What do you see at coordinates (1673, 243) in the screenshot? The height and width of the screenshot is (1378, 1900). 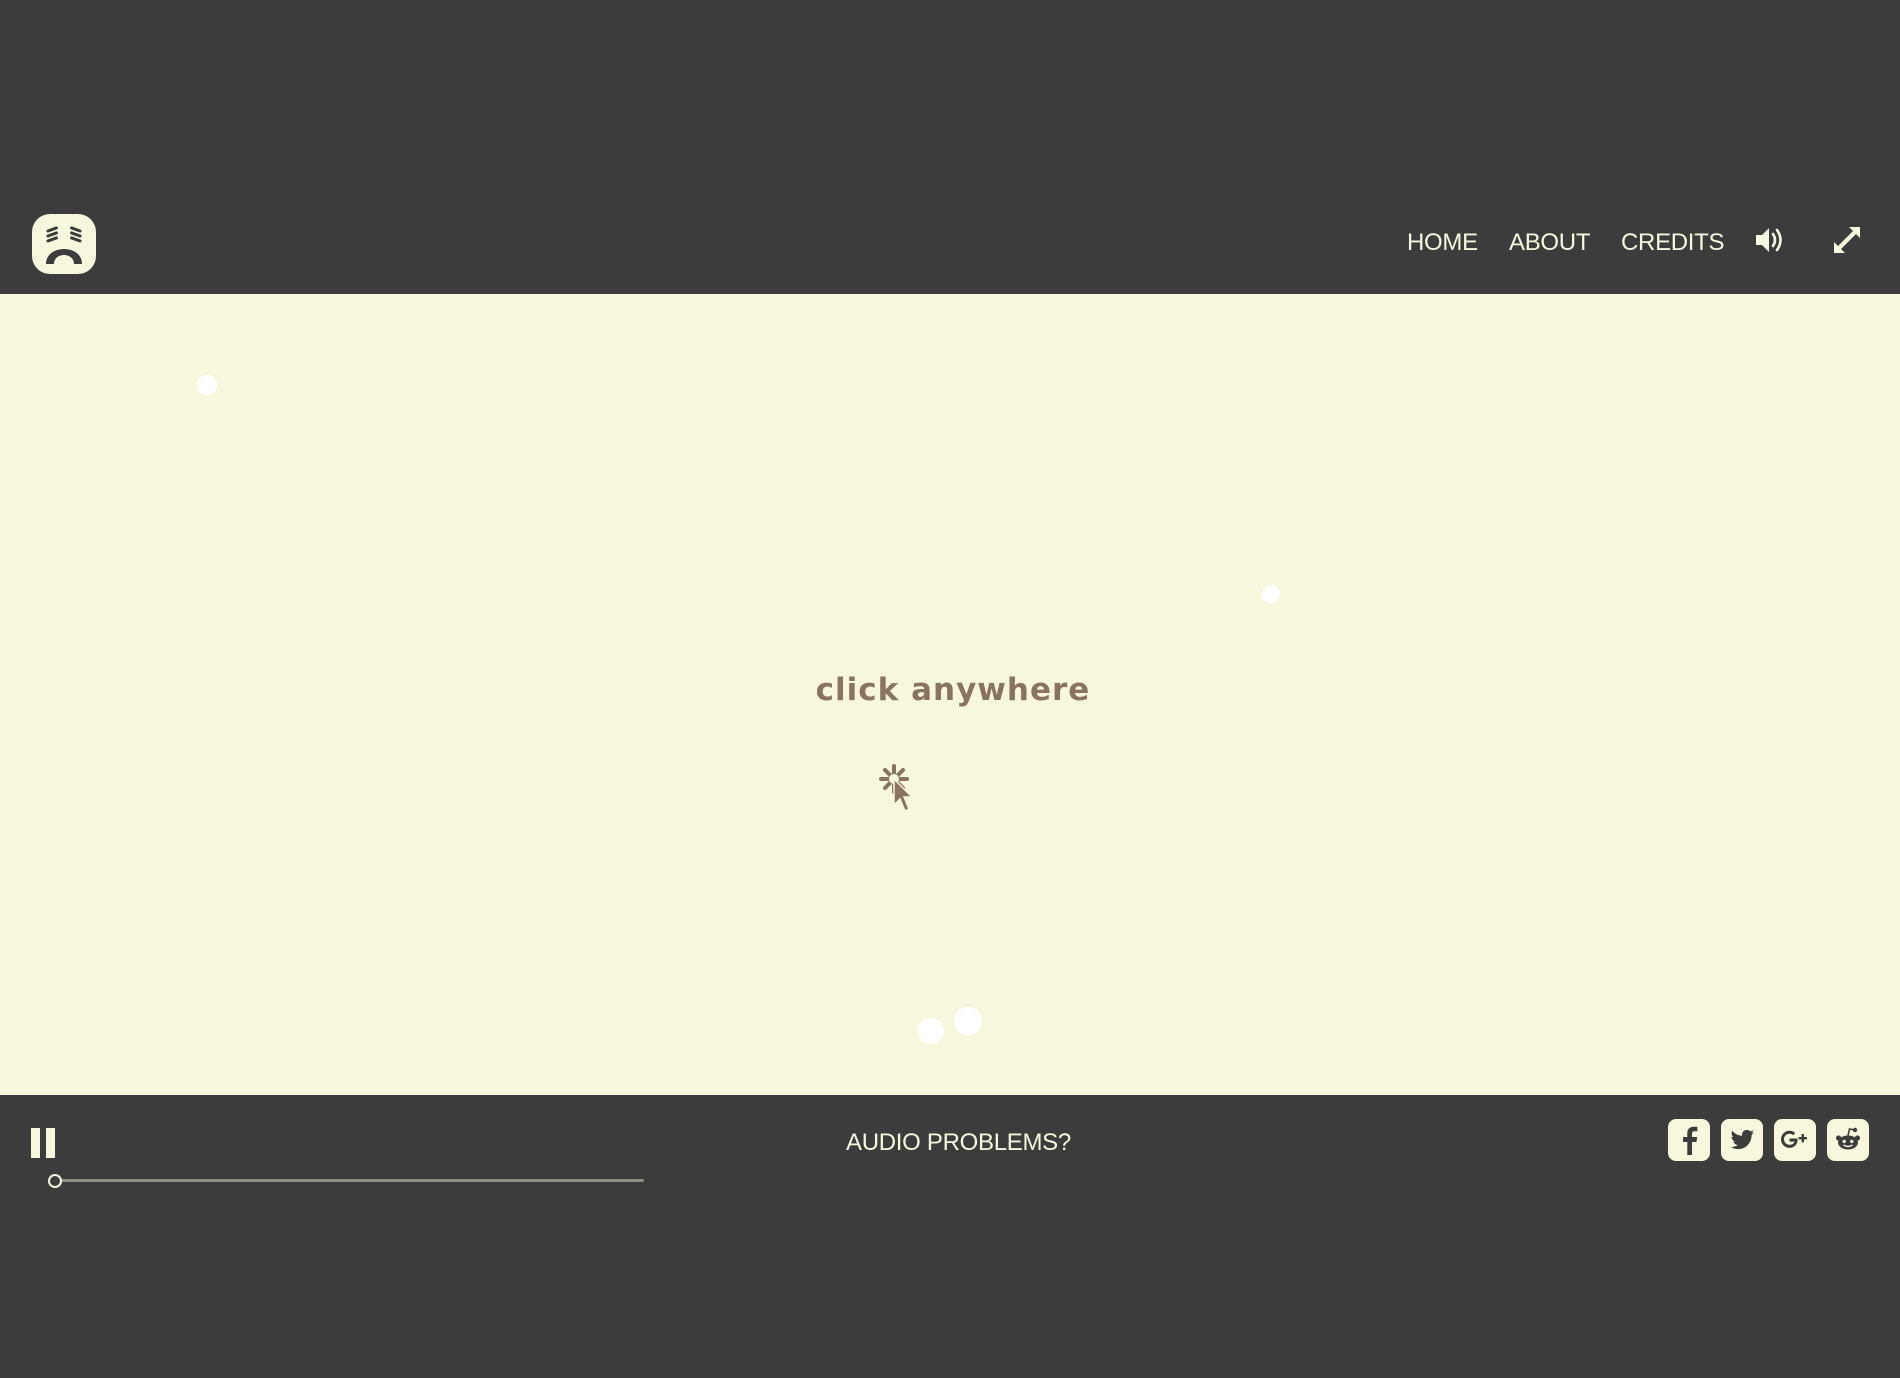 I see `nav-credits-link: CREDITS` at bounding box center [1673, 243].